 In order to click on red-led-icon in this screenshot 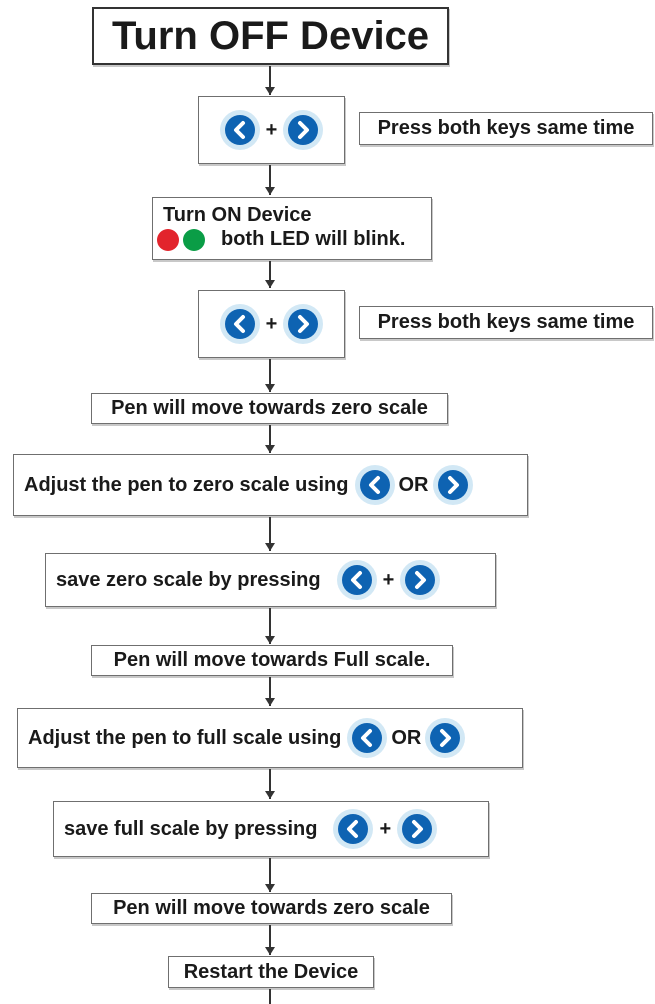, I will do `click(168, 239)`.